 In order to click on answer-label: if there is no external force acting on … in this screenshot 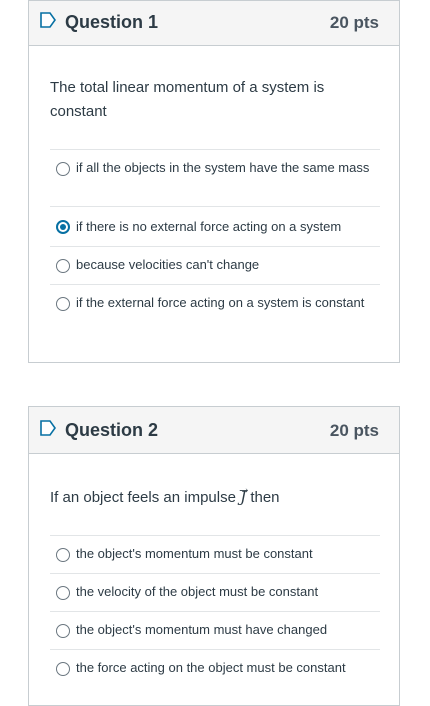, I will do `click(209, 226)`.